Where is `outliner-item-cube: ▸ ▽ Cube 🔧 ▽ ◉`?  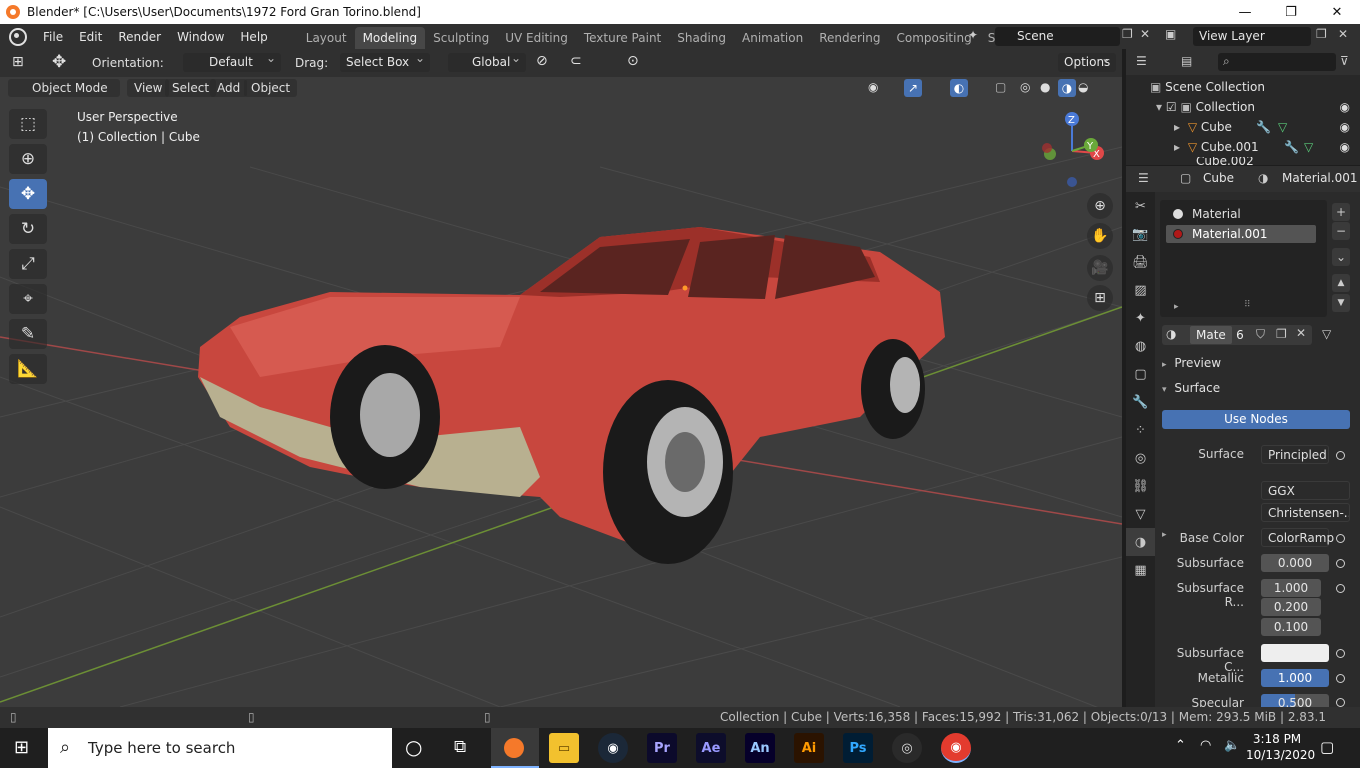
outliner-item-cube: ▸ ▽ Cube 🔧 ▽ ◉ is located at coordinates (1243, 127).